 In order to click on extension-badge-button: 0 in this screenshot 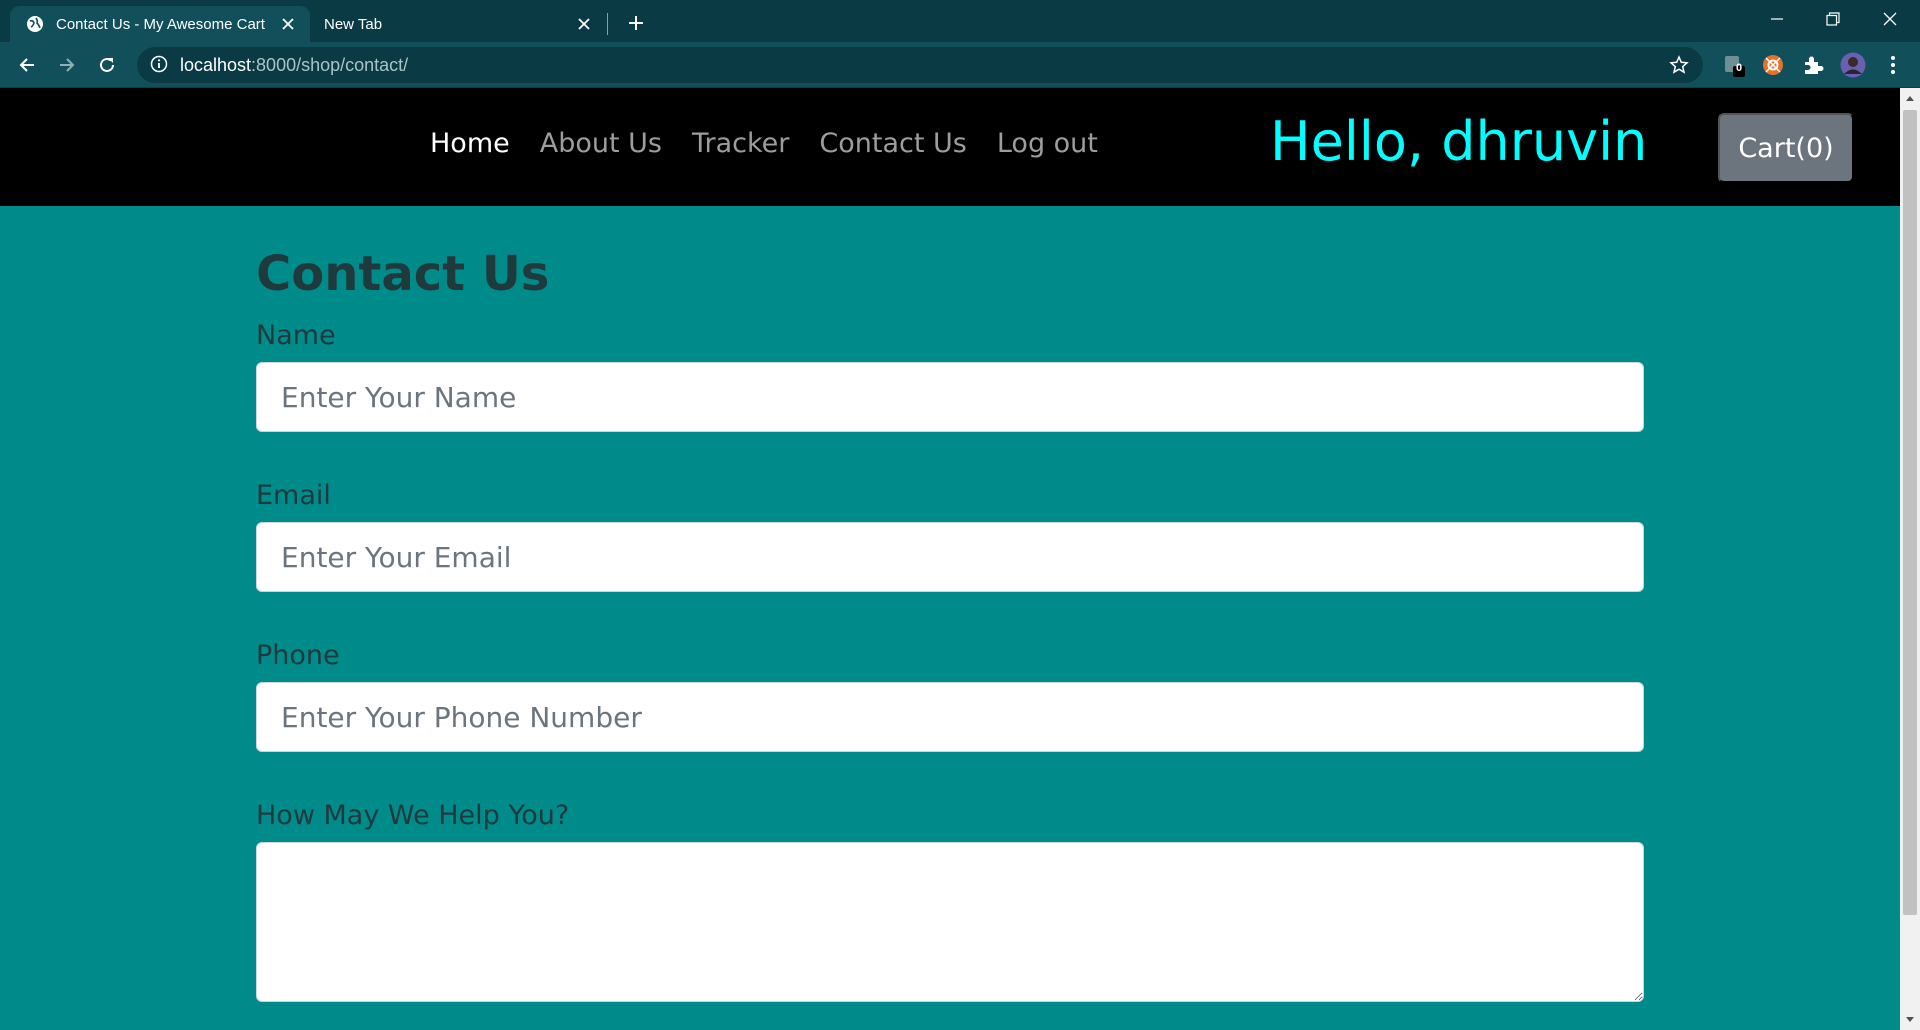, I will do `click(1733, 65)`.